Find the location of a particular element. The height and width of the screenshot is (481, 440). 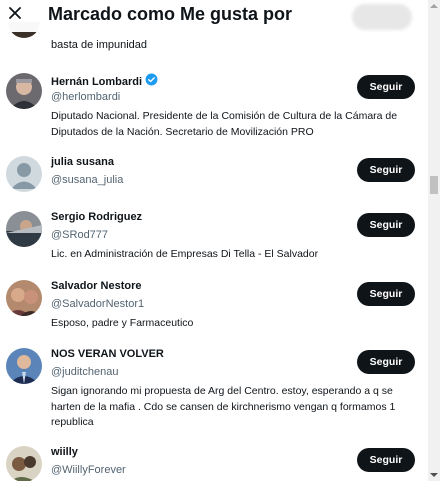

scroll-up-arrow-icon is located at coordinates (434, 6).